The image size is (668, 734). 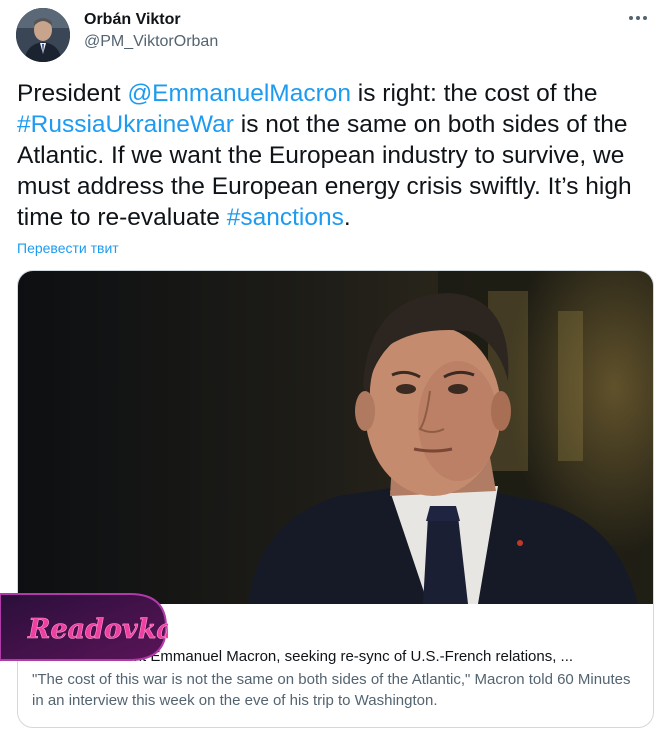 I want to click on author-avatar, so click(x=43, y=35).